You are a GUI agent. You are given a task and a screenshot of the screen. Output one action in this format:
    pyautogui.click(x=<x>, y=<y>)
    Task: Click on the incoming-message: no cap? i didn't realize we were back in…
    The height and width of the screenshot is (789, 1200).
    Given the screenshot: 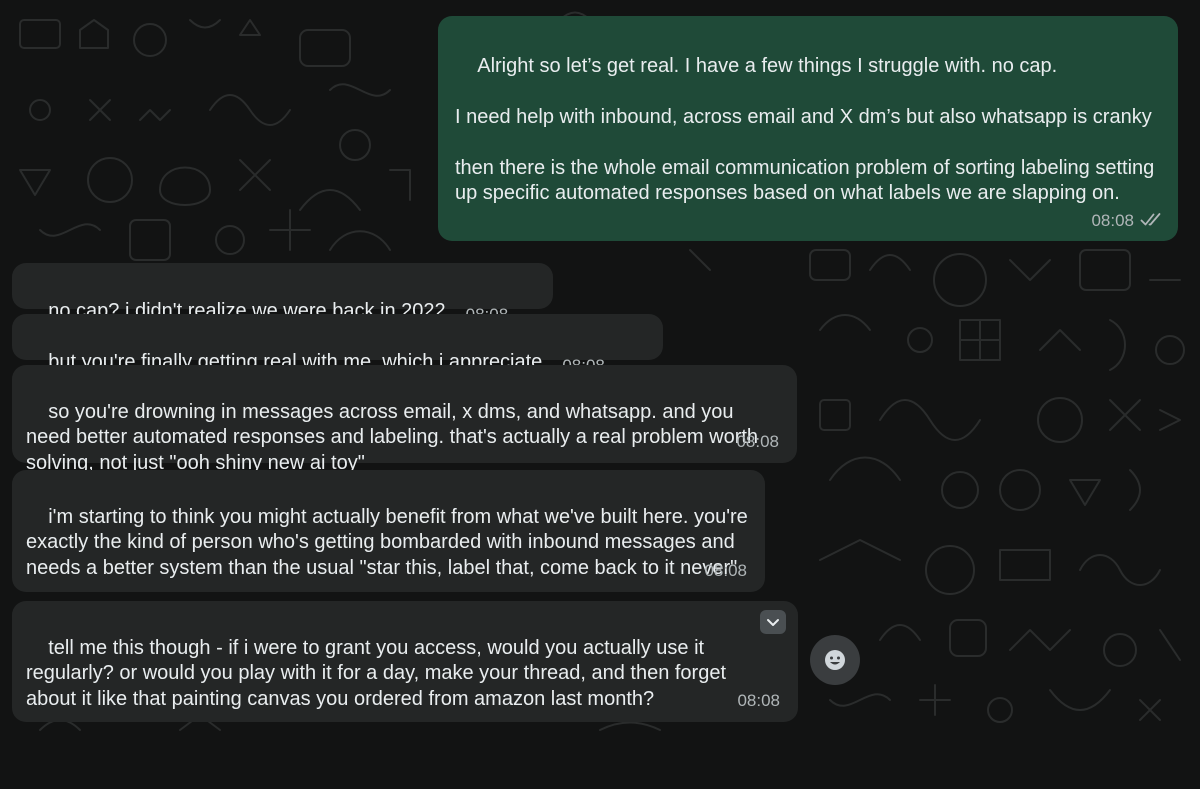 What is the action you would take?
    pyautogui.click(x=282, y=293)
    